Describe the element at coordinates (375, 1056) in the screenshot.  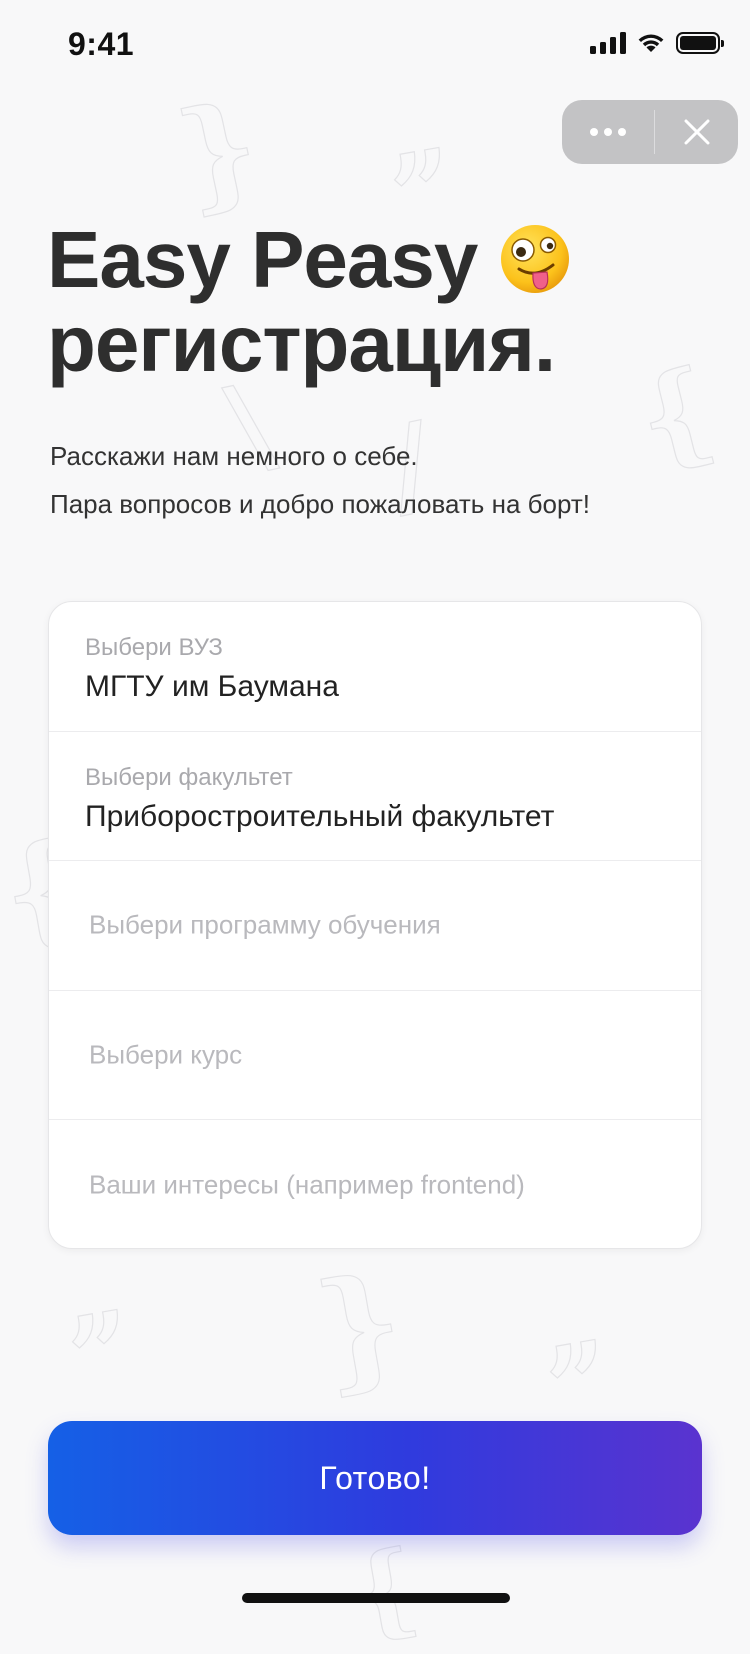
I see `course-select: Выбери курс` at that location.